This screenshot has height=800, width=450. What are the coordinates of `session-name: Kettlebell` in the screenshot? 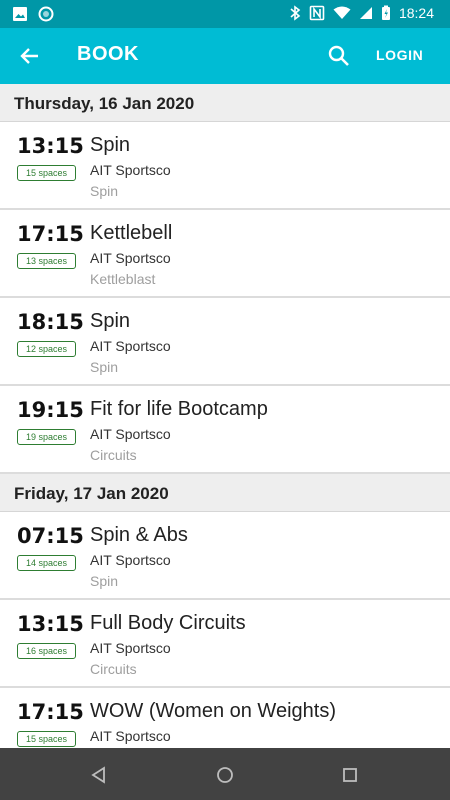 It's located at (131, 233).